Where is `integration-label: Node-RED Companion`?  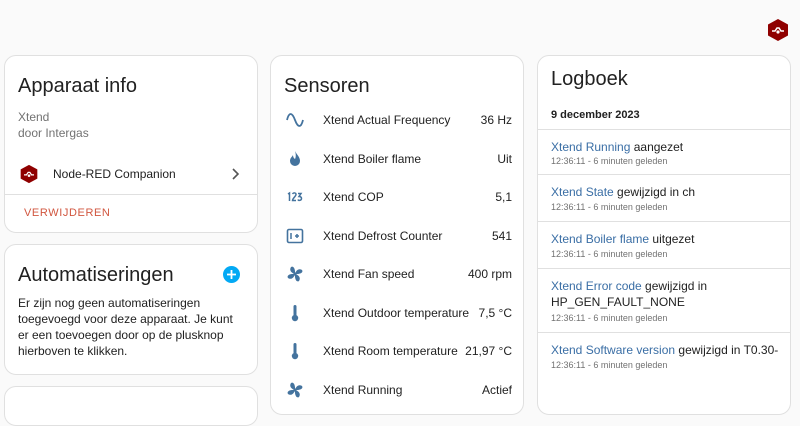 integration-label: Node-RED Companion is located at coordinates (114, 174).